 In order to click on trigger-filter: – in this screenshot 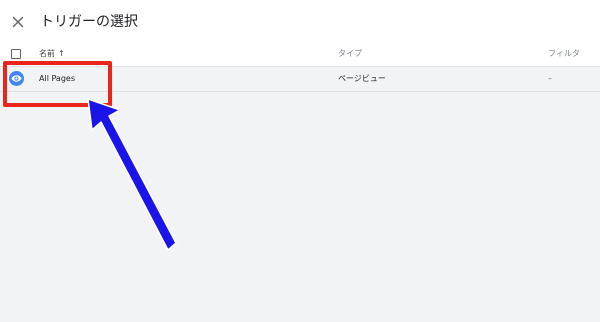, I will do `click(550, 78)`.